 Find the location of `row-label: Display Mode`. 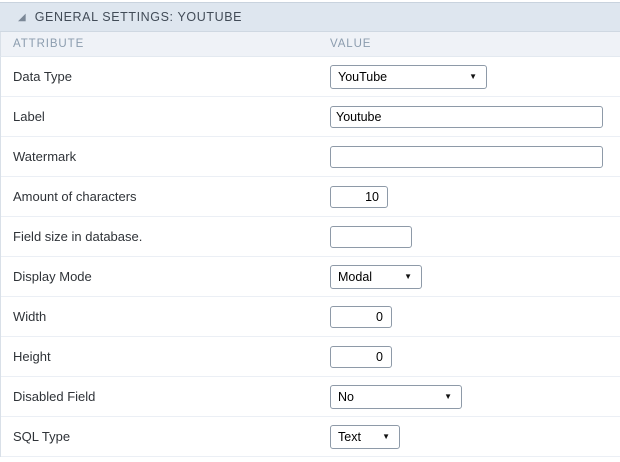

row-label: Display Mode is located at coordinates (52, 276).